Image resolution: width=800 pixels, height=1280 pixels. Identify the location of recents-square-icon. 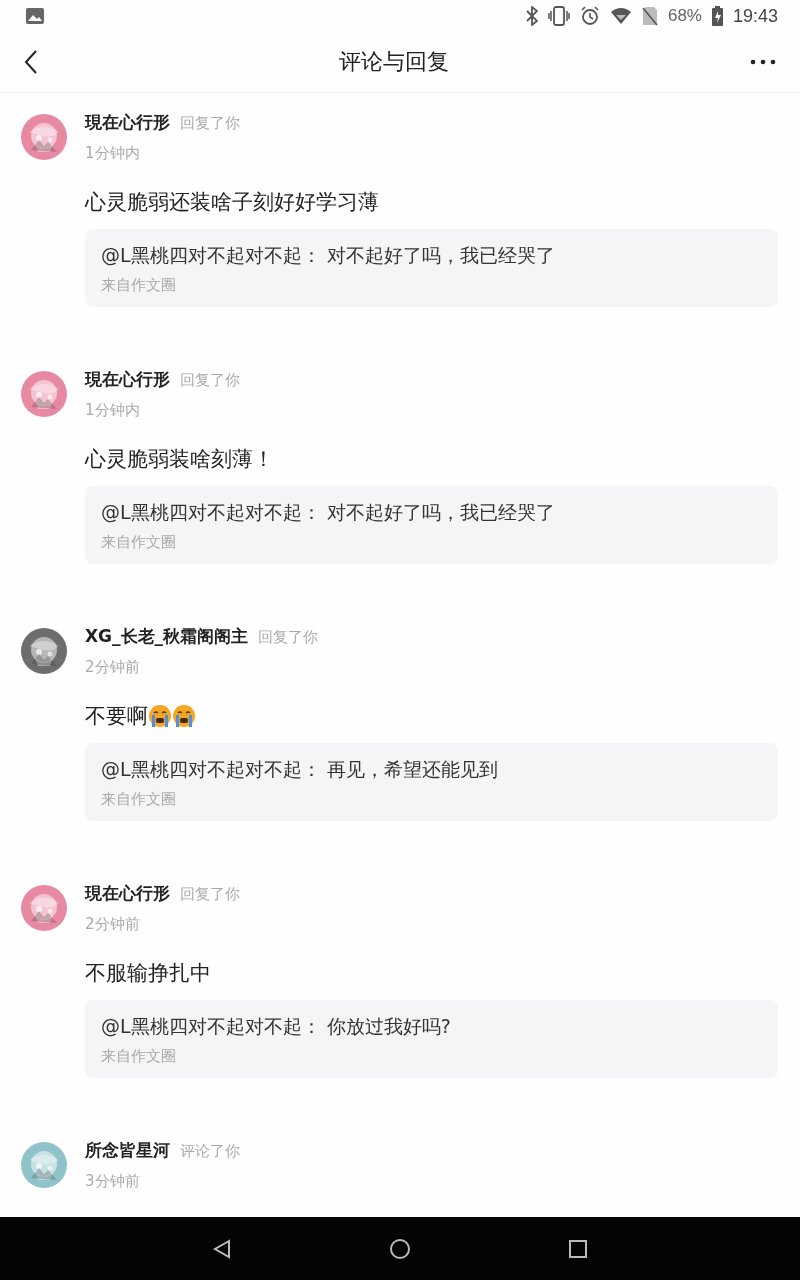
(578, 1248).